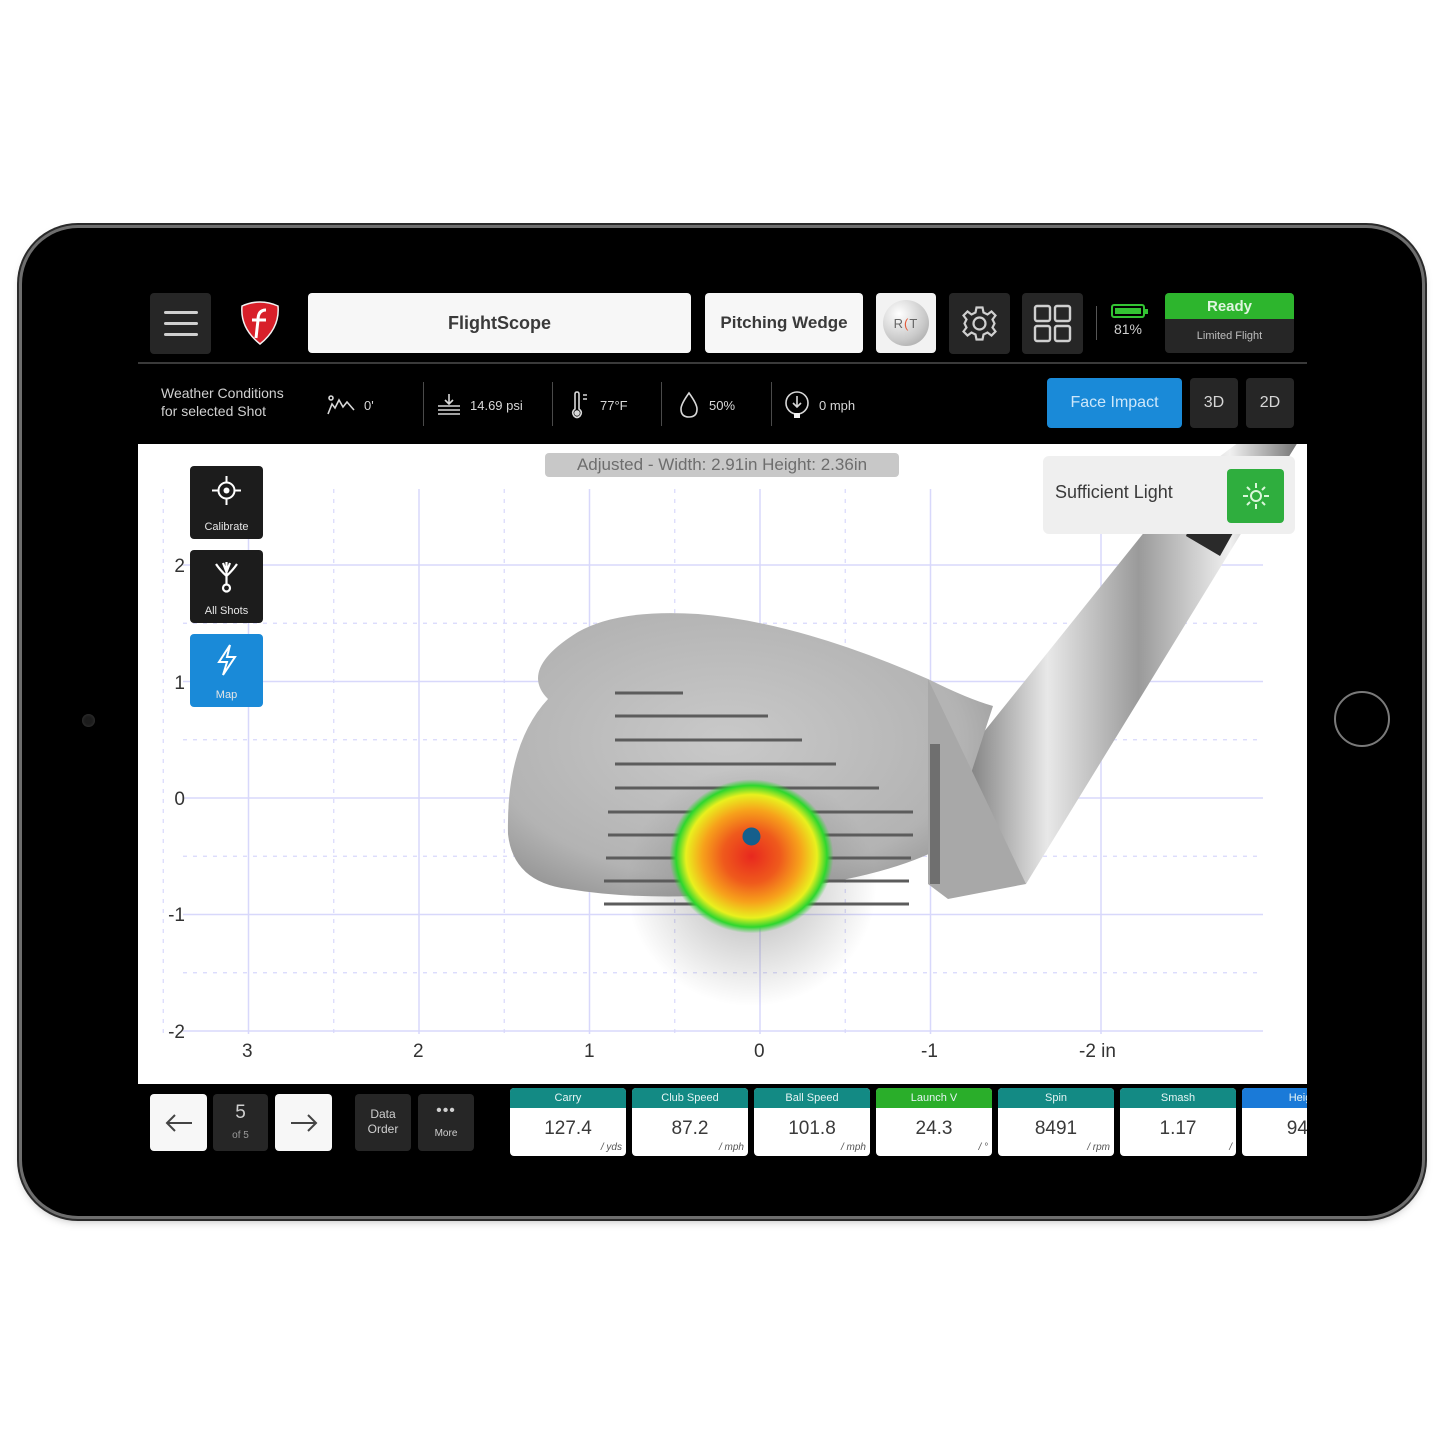  Describe the element at coordinates (446, 1110) in the screenshot. I see `more-dots-icon: •••` at that location.